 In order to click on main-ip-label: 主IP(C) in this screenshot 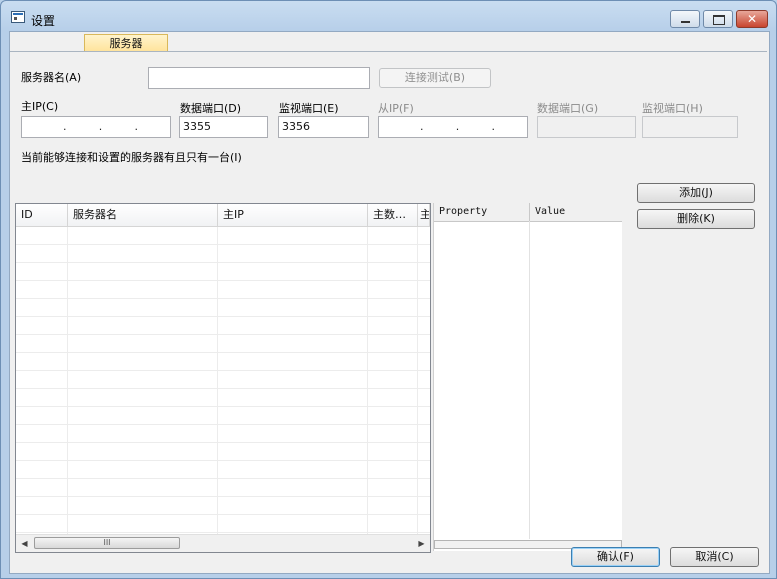, I will do `click(40, 106)`.